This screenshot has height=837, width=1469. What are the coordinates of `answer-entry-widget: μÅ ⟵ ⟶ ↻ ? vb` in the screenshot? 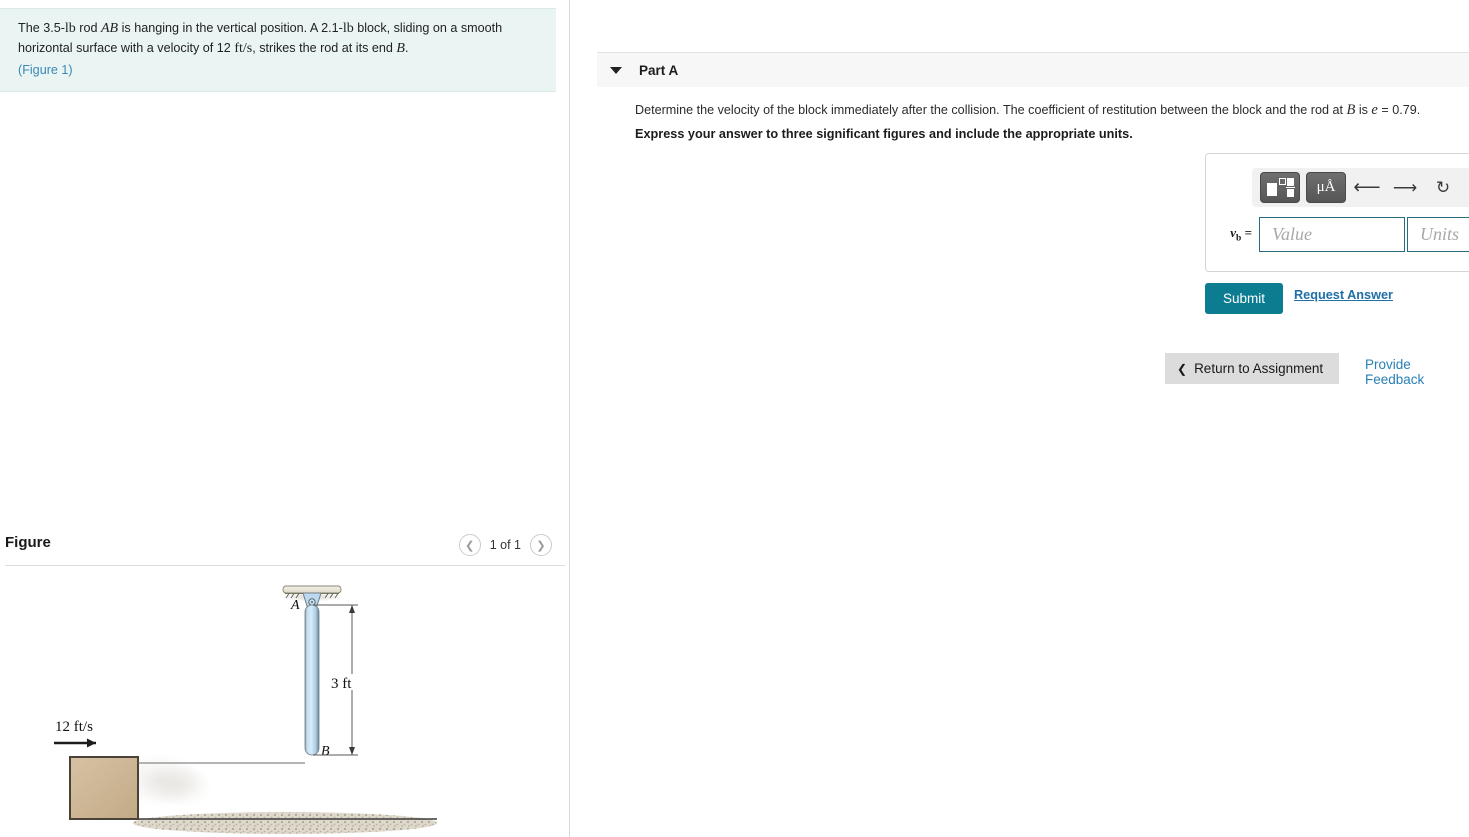 It's located at (1337, 212).